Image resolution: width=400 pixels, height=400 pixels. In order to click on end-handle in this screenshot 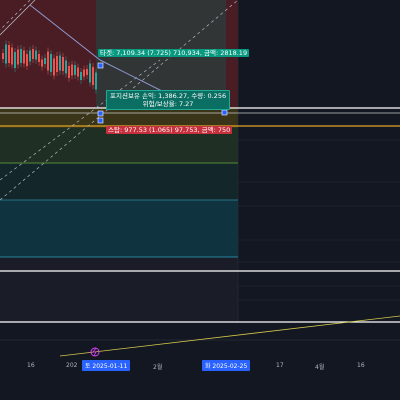, I will do `click(224, 112)`.